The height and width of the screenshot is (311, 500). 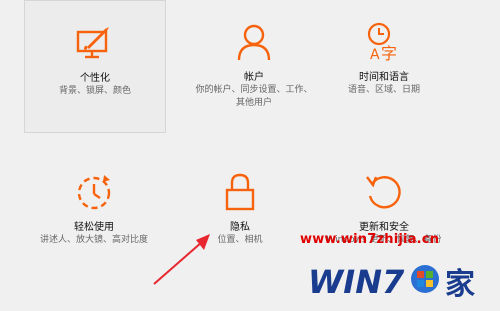 What do you see at coordinates (94, 215) in the screenshot?
I see `tile-ease-of-access: 轻松使用 讲述人、放大镜、高对比度` at bounding box center [94, 215].